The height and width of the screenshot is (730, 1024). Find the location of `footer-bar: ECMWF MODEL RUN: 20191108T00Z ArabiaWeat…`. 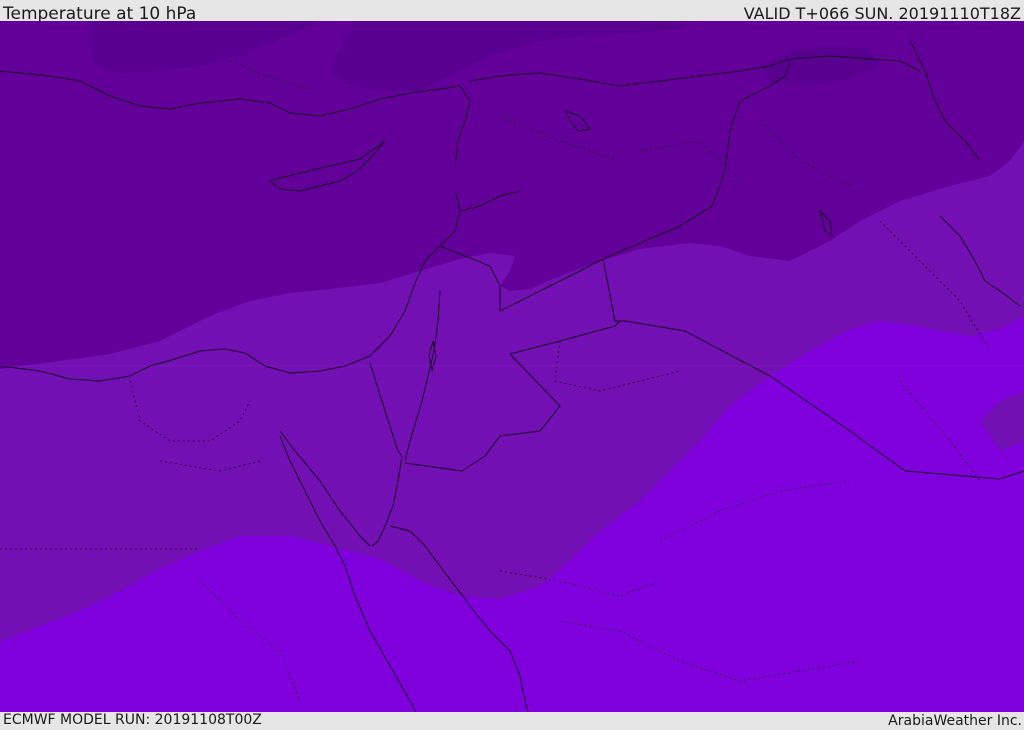

footer-bar: ECMWF MODEL RUN: 20191108T00Z ArabiaWeat… is located at coordinates (512, 720).